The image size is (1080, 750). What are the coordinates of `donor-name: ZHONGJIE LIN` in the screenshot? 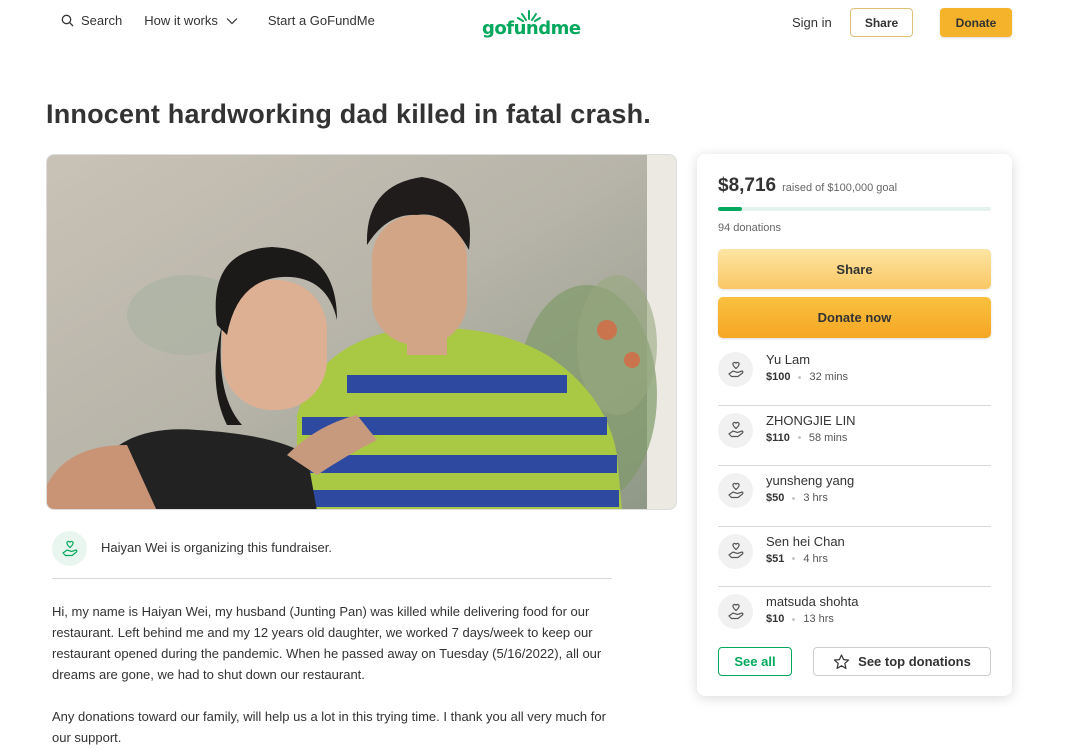 It's located at (811, 420).